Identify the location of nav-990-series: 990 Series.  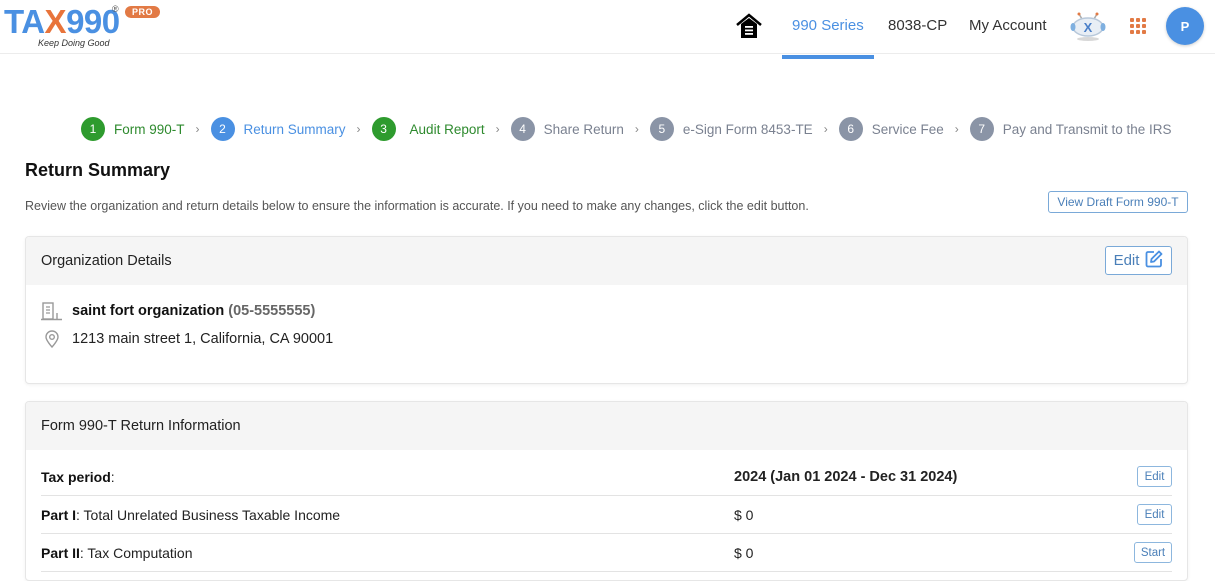
(828, 25).